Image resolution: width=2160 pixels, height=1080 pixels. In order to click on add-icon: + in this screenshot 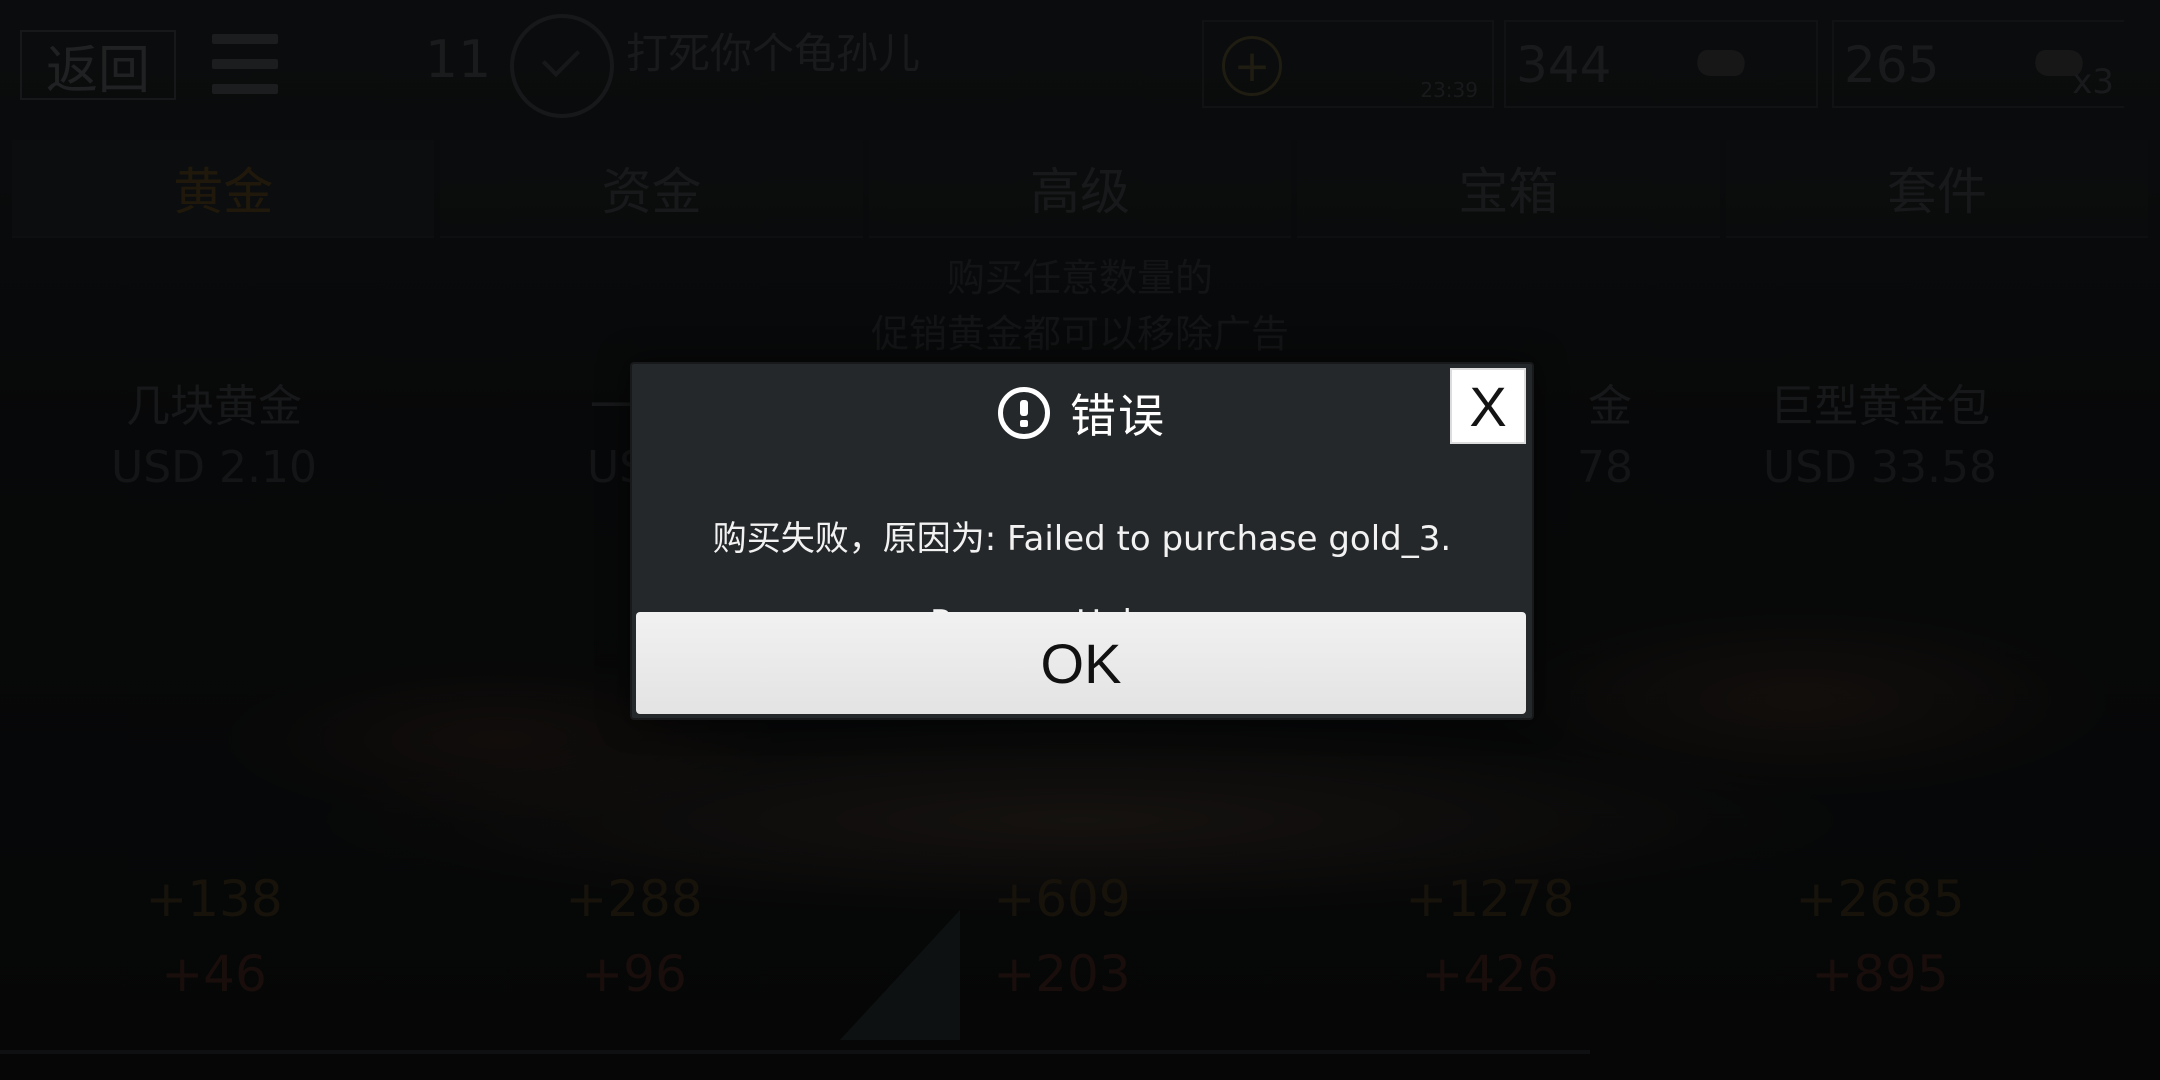, I will do `click(1252, 66)`.